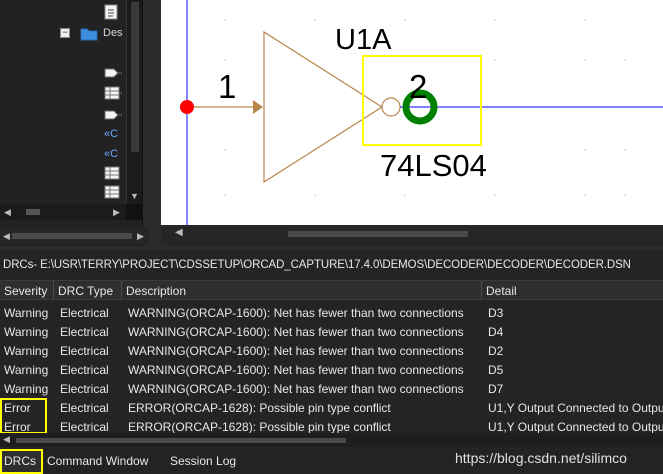 This screenshot has height=474, width=663. What do you see at coordinates (203, 461) in the screenshot?
I see `tab-session-log: Session Log` at bounding box center [203, 461].